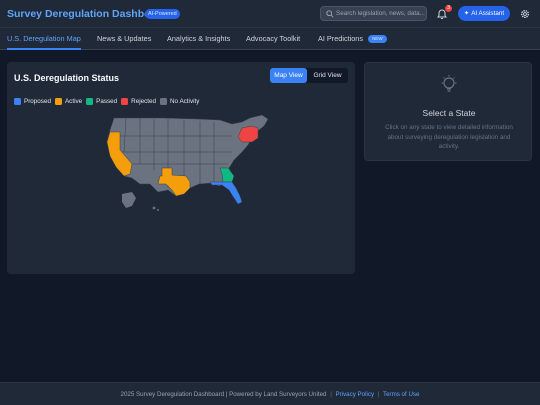 The image size is (540, 405). Describe the element at coordinates (73, 101) in the screenshot. I see `legend-label: Active` at that location.